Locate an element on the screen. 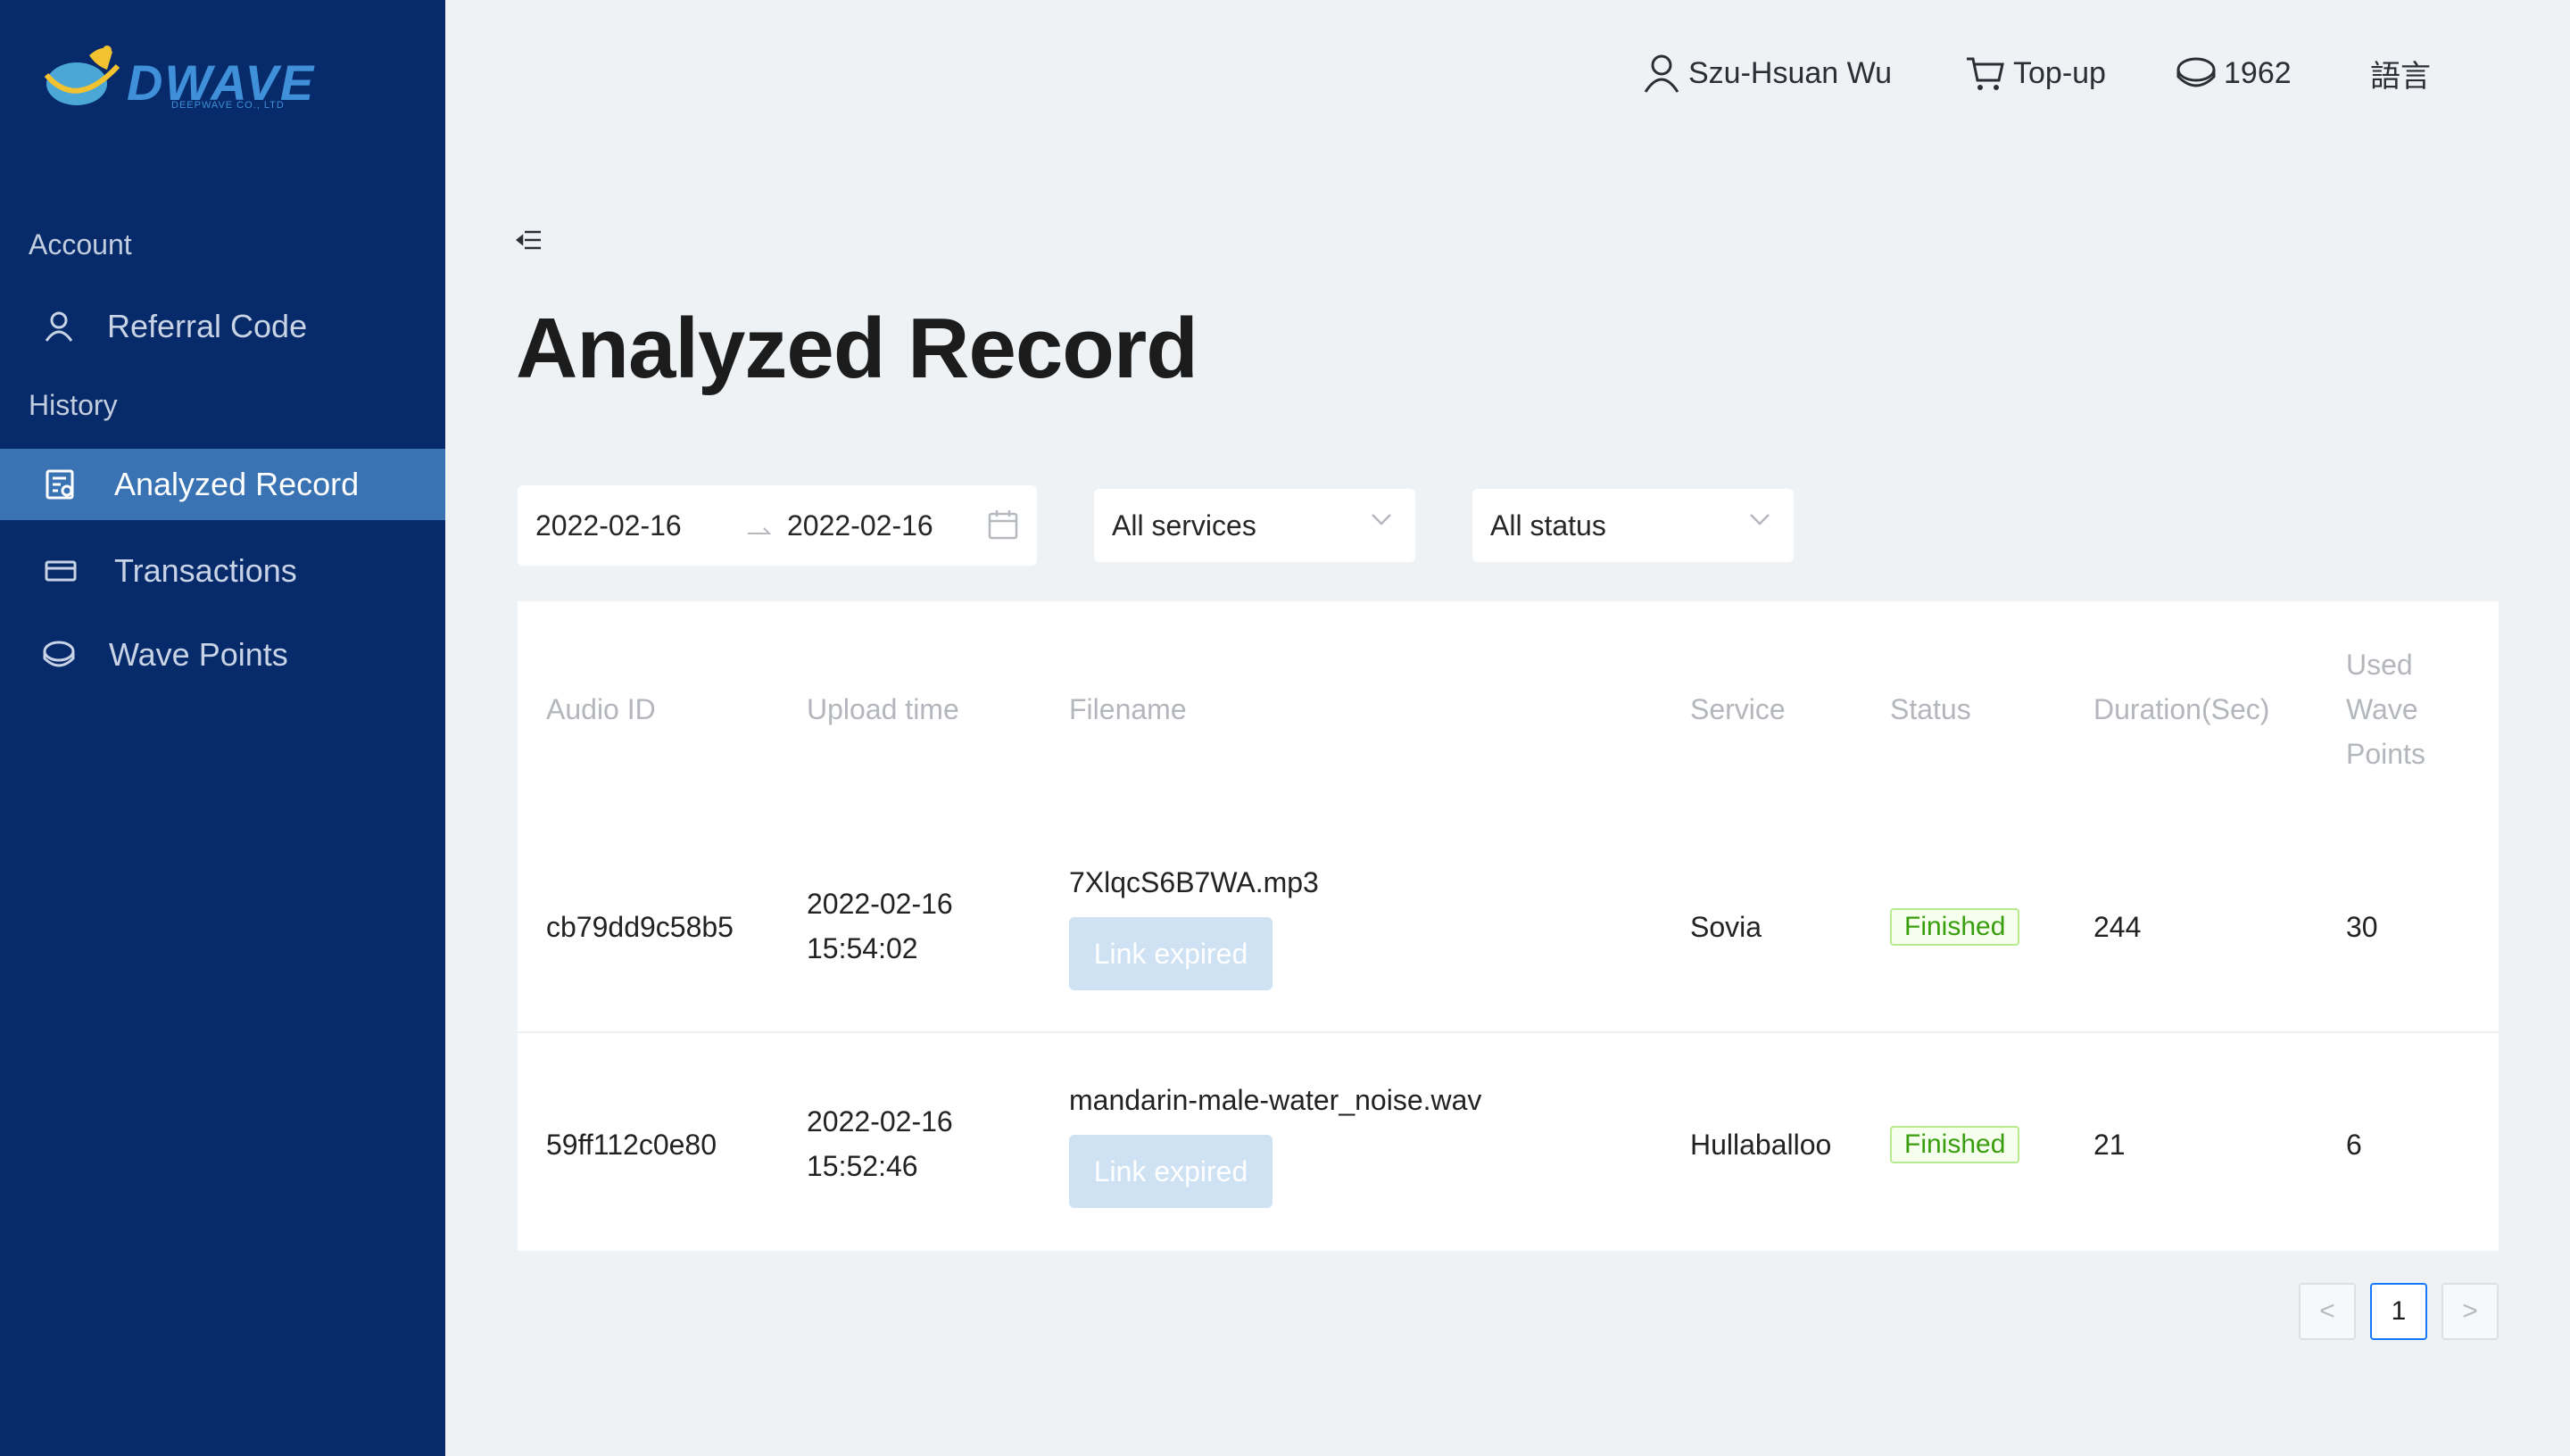 Image resolution: width=2570 pixels, height=1456 pixels. filename: mandarin-male-water_noise.wav is located at coordinates (1276, 1100).